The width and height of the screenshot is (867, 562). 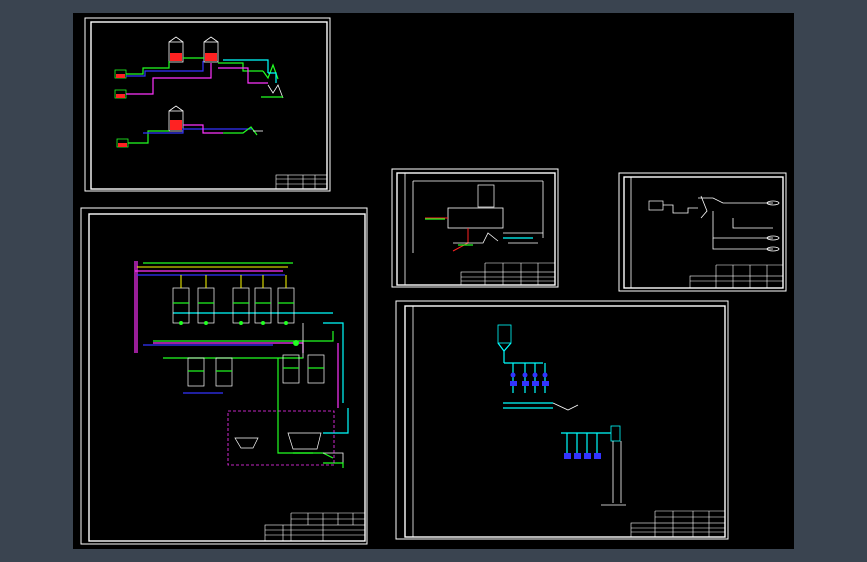 I want to click on tower-piping, so click(x=478, y=216).